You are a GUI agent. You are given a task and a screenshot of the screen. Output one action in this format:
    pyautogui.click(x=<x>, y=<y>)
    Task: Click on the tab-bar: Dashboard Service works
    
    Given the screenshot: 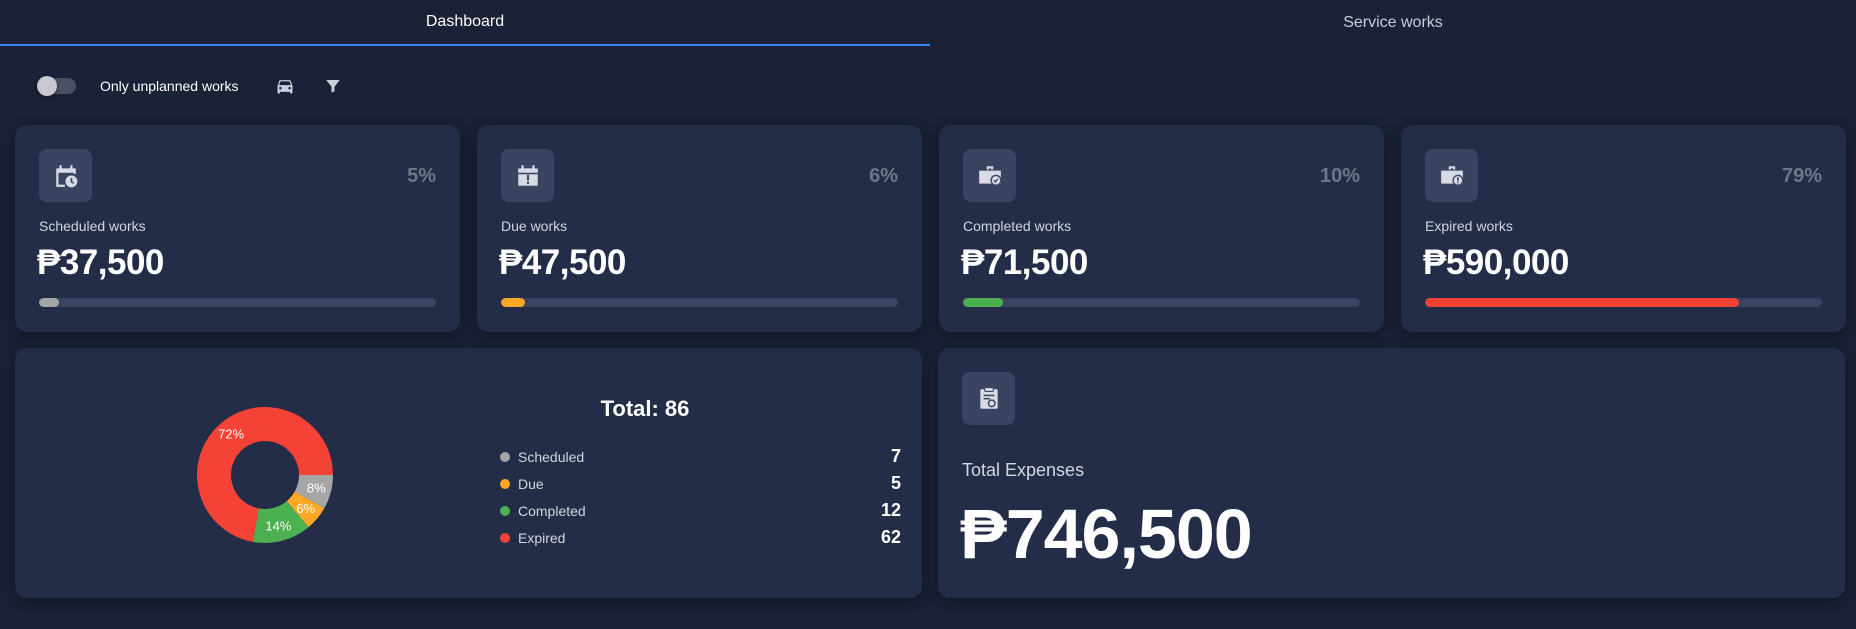 What is the action you would take?
    pyautogui.click(x=928, y=23)
    